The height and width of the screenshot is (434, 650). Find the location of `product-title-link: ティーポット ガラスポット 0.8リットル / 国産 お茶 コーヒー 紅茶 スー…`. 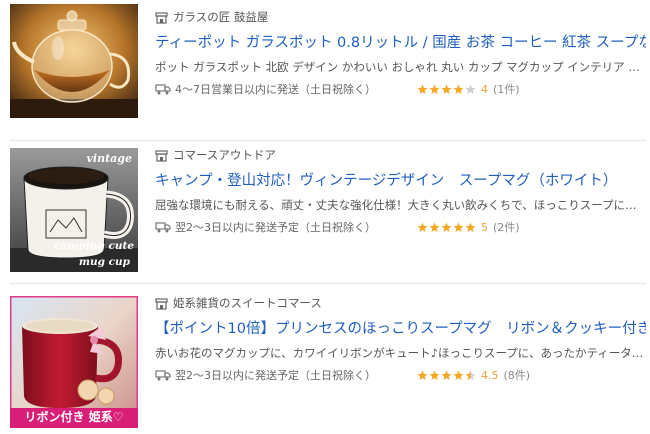

product-title-link: ティーポット ガラスポット 0.8リットル / 国産 お茶 コーヒー 紅茶 スー… is located at coordinates (400, 43).